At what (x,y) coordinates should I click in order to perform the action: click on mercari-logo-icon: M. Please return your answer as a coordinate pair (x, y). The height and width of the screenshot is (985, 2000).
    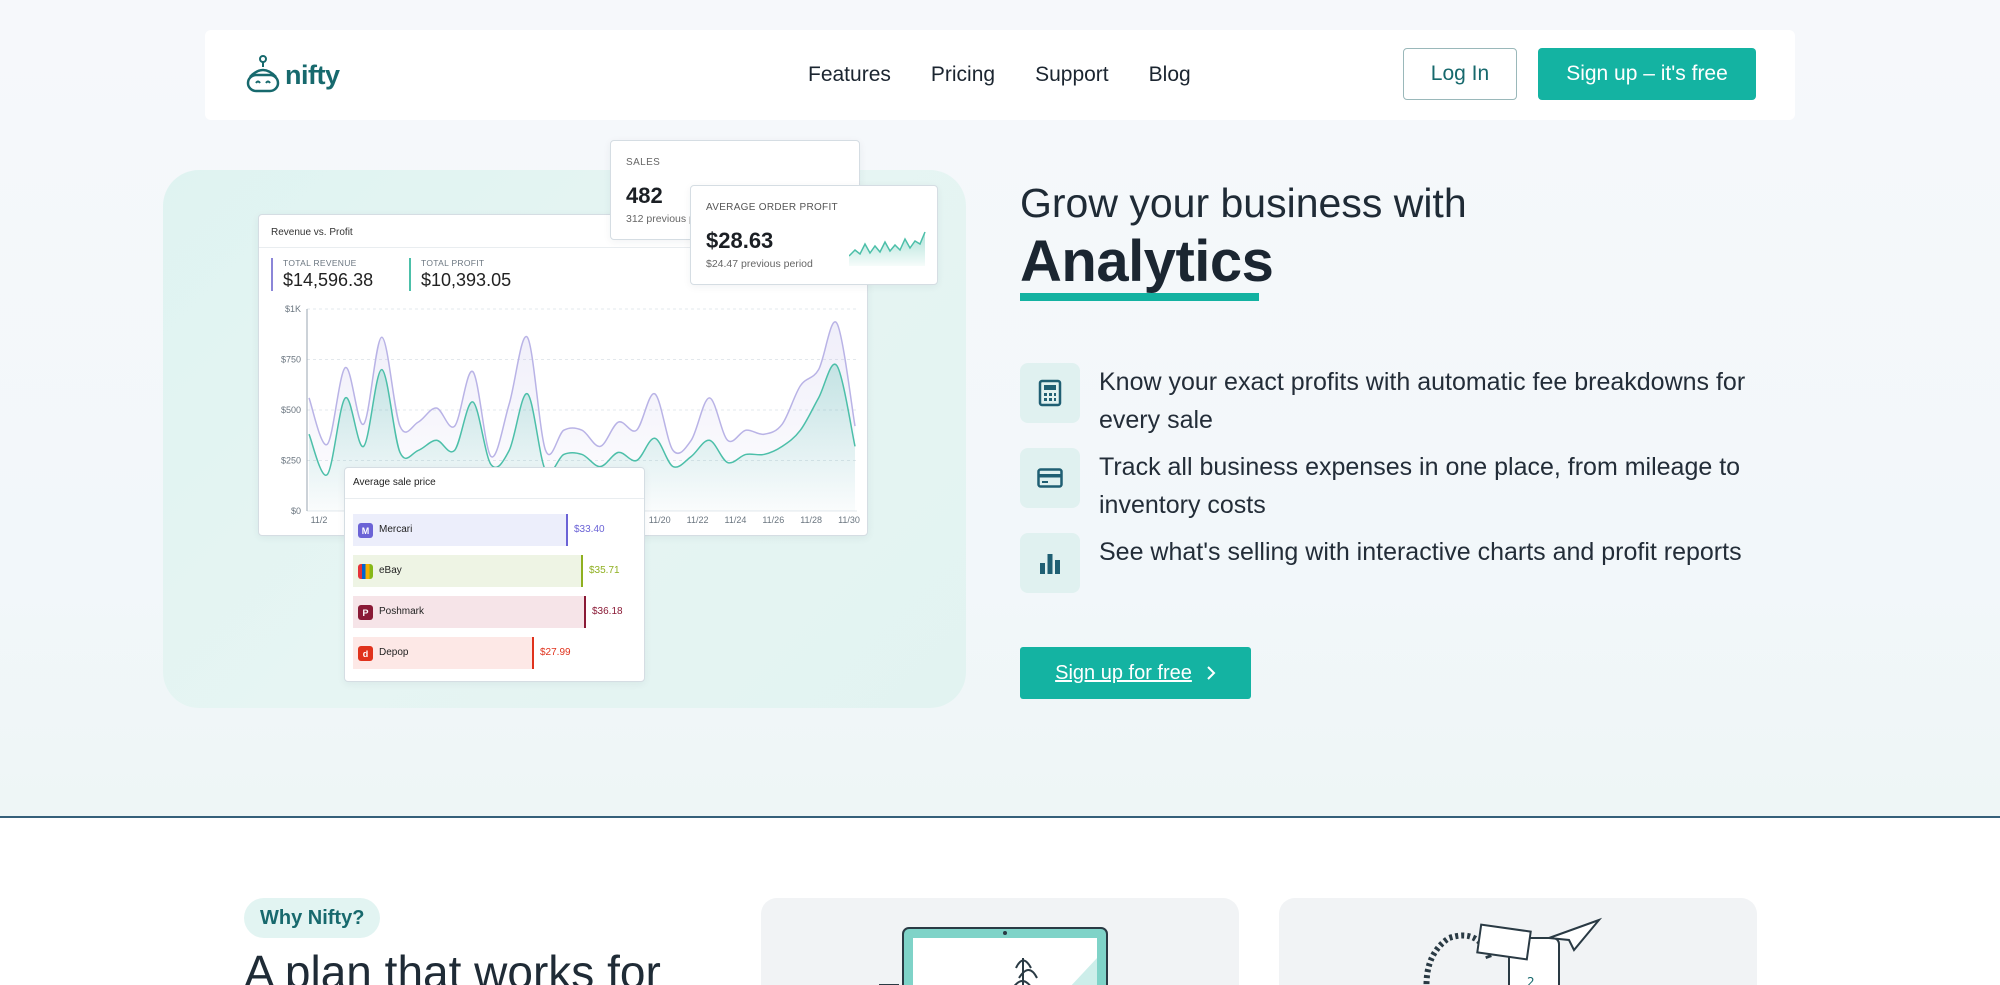
    Looking at the image, I should click on (365, 530).